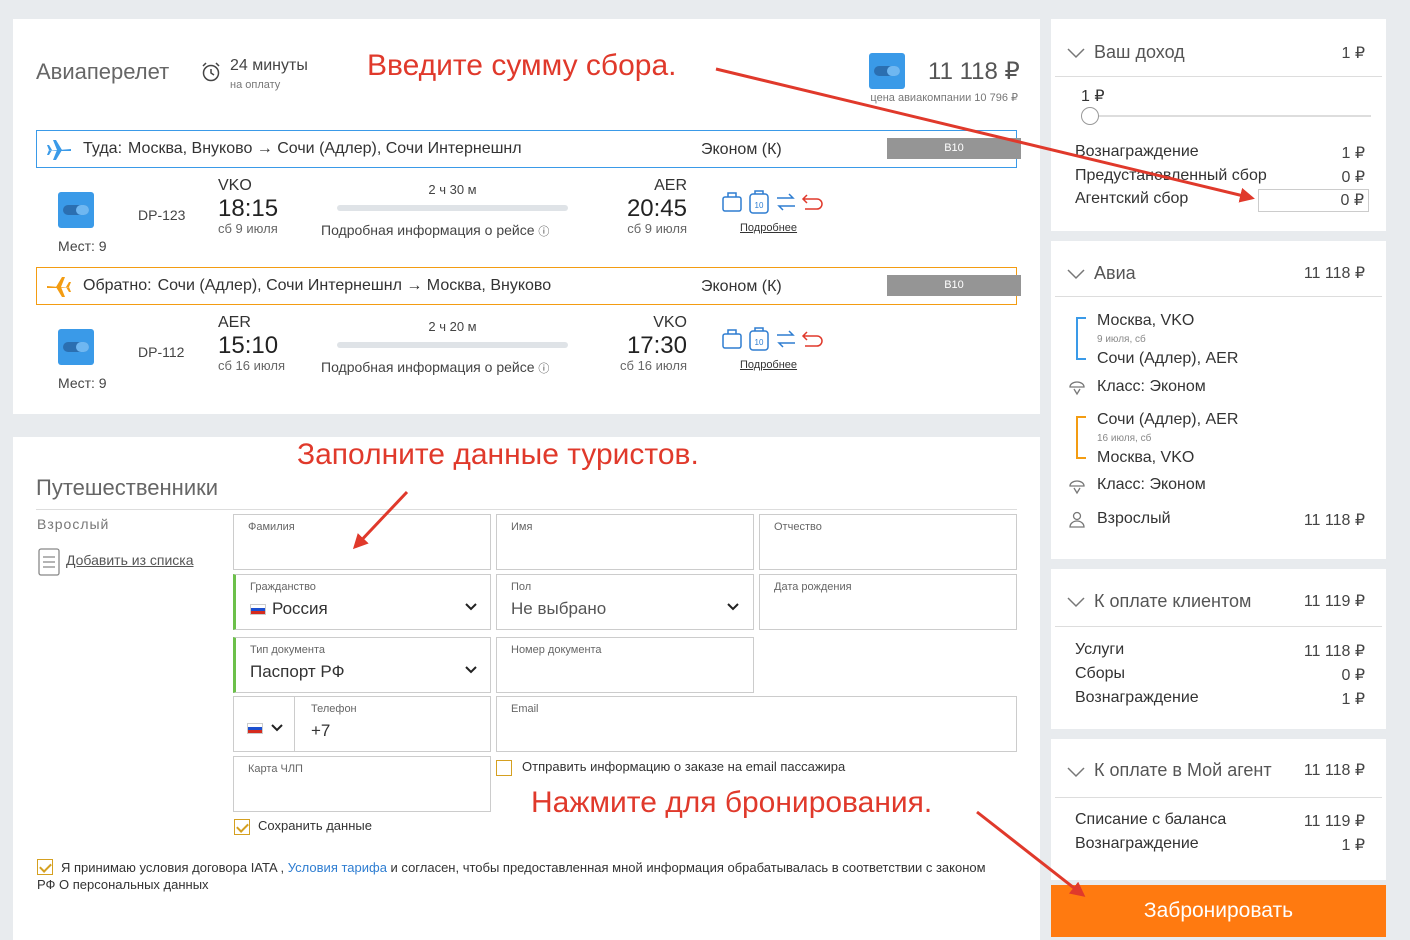 The width and height of the screenshot is (1410, 940). Describe the element at coordinates (82, 383) in the screenshot. I see `inbound-seats: Мест: 9` at that location.